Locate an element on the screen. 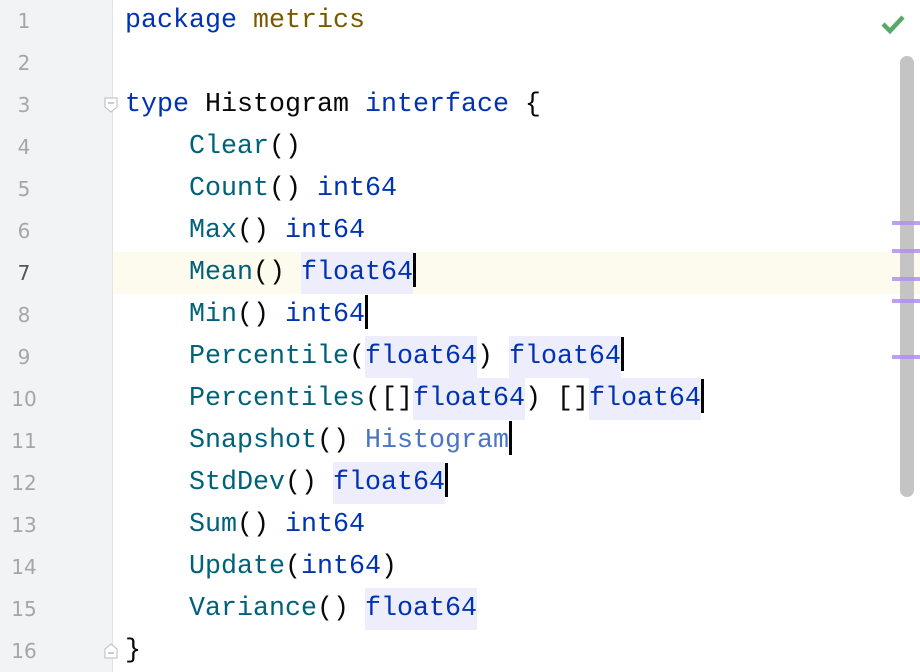 Image resolution: width=920 pixels, height=672 pixels. code-token: interface is located at coordinates (436, 105).